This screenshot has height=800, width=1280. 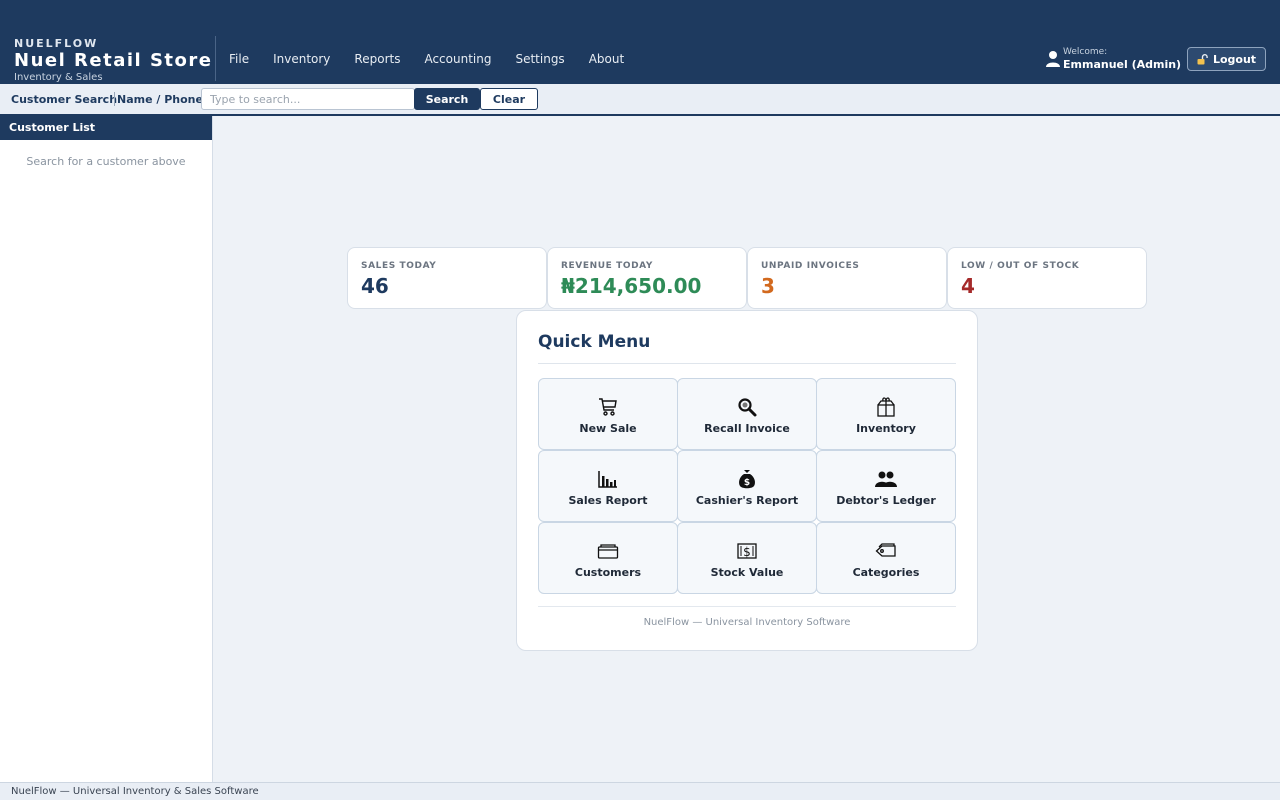 What do you see at coordinates (509, 99) in the screenshot?
I see `clear-button: Clear` at bounding box center [509, 99].